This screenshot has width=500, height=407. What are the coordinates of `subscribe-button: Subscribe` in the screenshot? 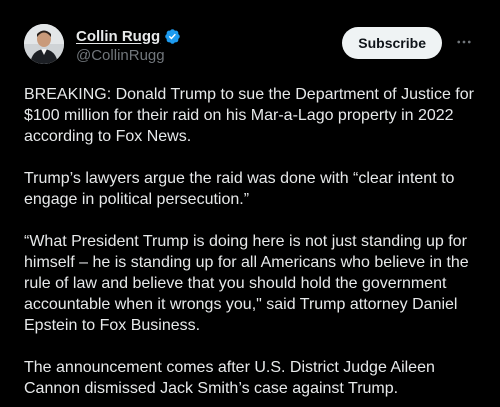 It's located at (392, 43).